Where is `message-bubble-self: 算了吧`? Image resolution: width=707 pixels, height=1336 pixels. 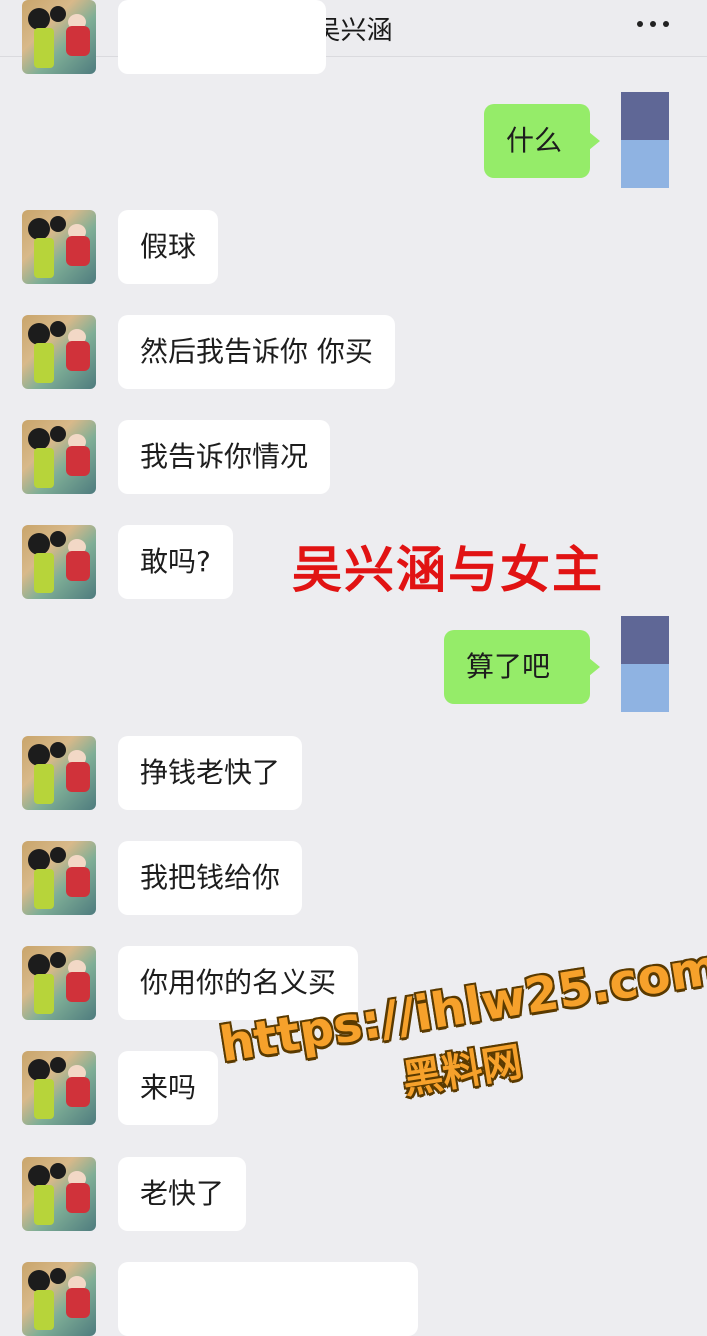
message-bubble-self: 算了吧 is located at coordinates (522, 667).